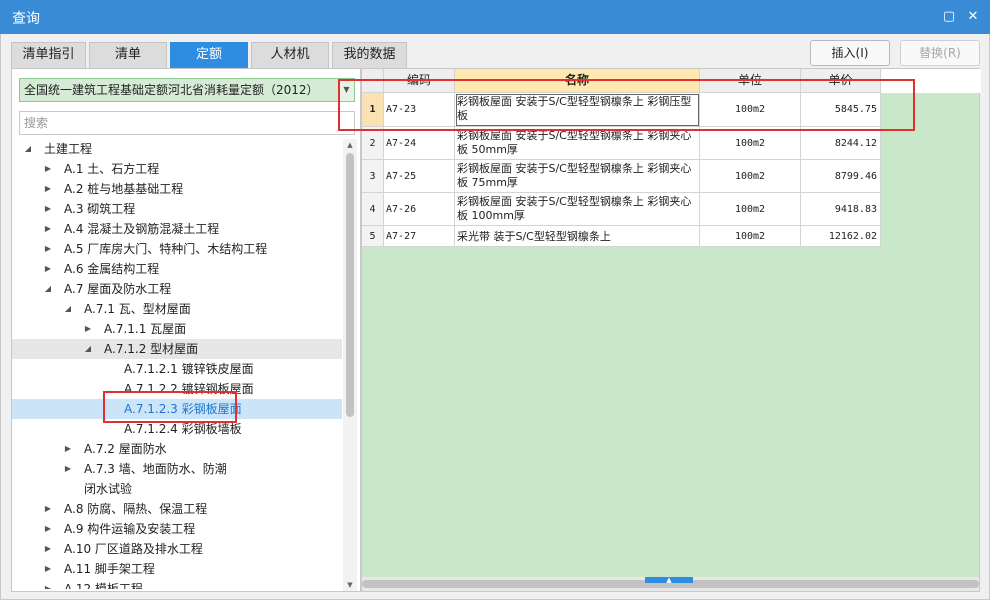 The height and width of the screenshot is (600, 990). What do you see at coordinates (128, 55) in the screenshot?
I see `tab-list: 清单` at bounding box center [128, 55].